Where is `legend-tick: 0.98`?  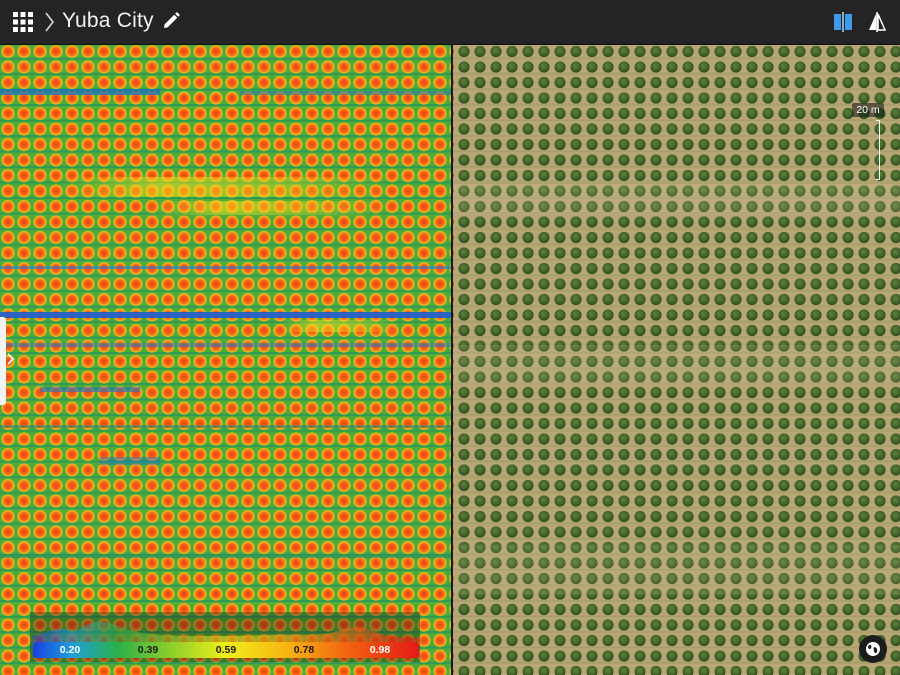
legend-tick: 0.98 is located at coordinates (380, 650).